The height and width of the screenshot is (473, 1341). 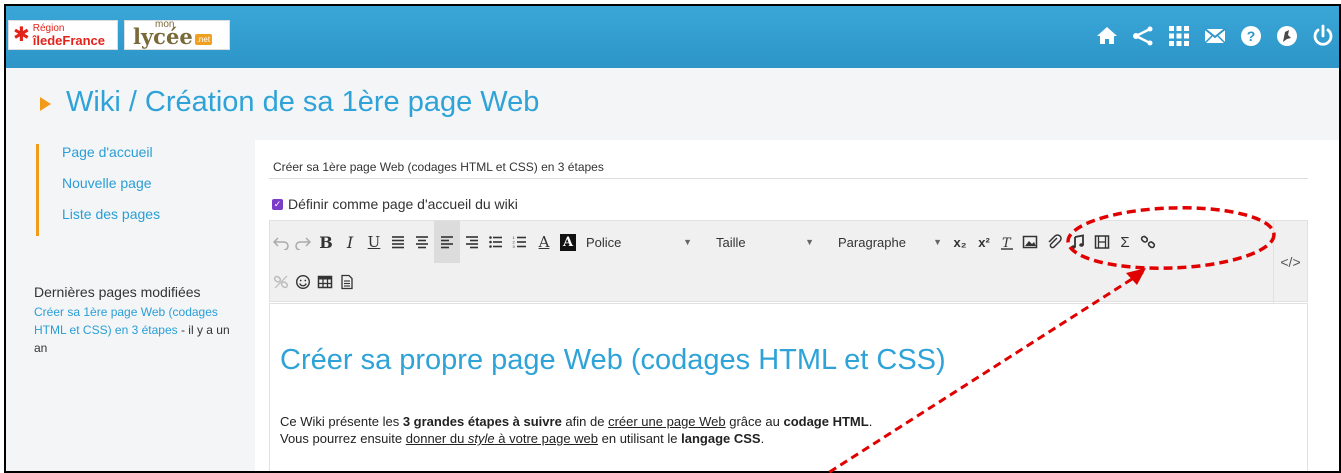 What do you see at coordinates (514, 246) in the screenshot?
I see `svg-text: 3` at bounding box center [514, 246].